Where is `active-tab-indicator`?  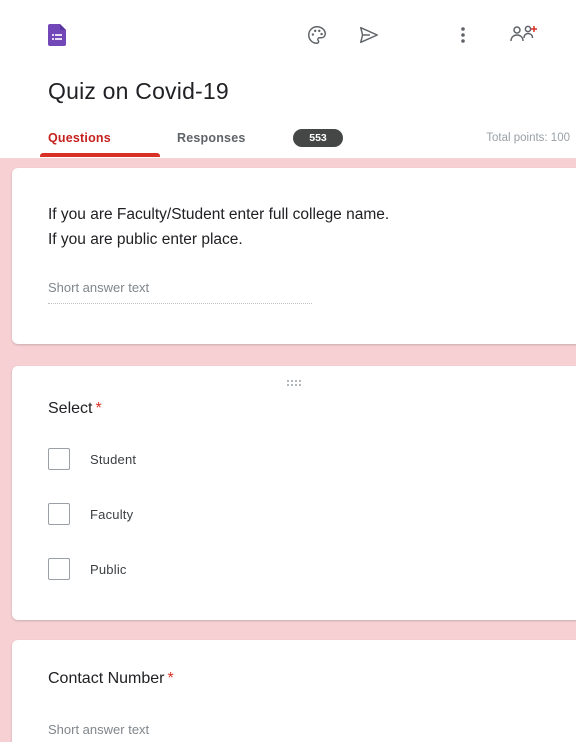 active-tab-indicator is located at coordinates (100, 155).